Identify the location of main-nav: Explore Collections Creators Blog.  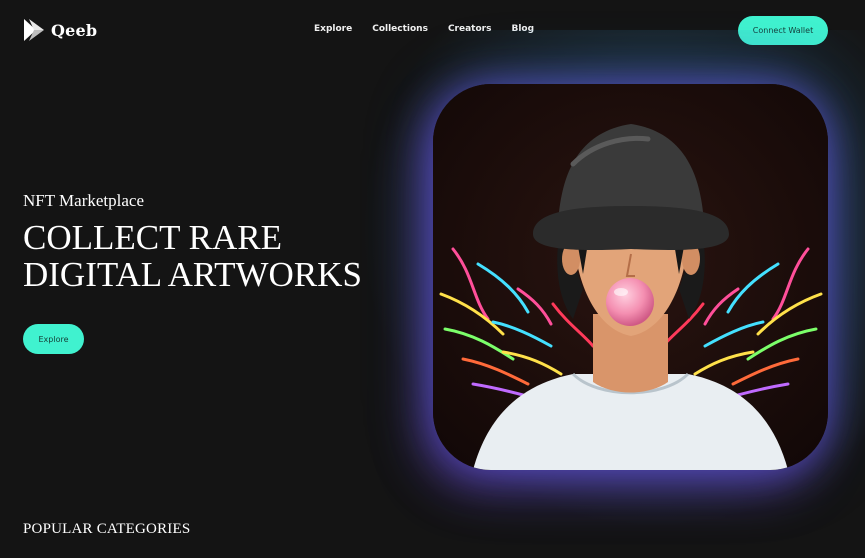
(434, 29).